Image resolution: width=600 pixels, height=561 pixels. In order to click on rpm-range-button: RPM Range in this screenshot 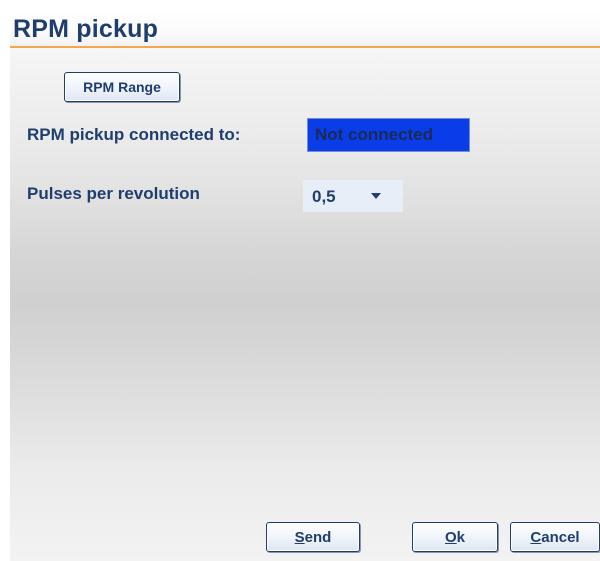, I will do `click(122, 87)`.